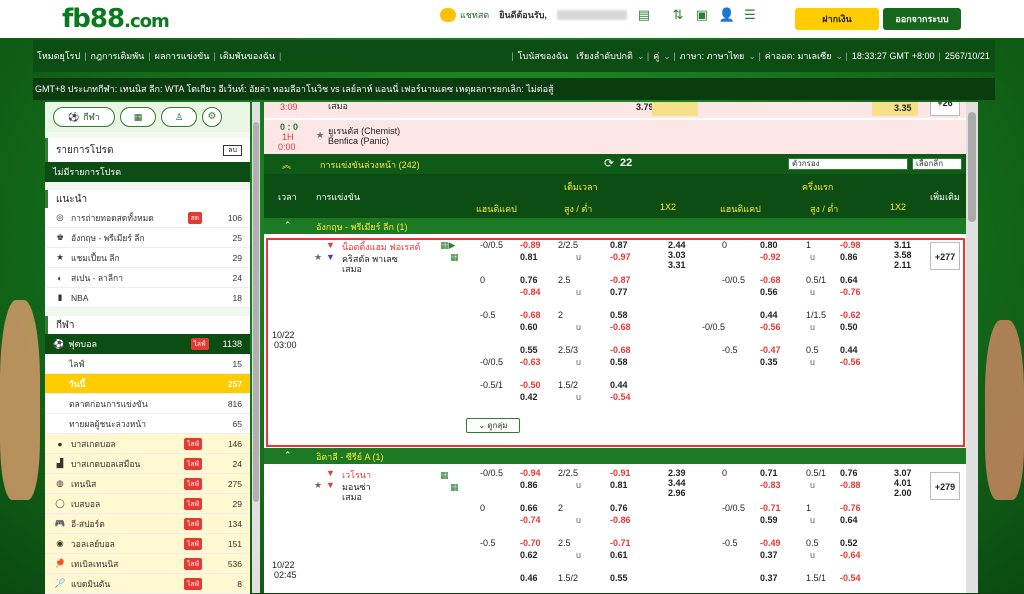 This screenshot has height=594, width=1024. What do you see at coordinates (619, 245) in the screenshot?
I see `odds-value: 0.87` at bounding box center [619, 245].